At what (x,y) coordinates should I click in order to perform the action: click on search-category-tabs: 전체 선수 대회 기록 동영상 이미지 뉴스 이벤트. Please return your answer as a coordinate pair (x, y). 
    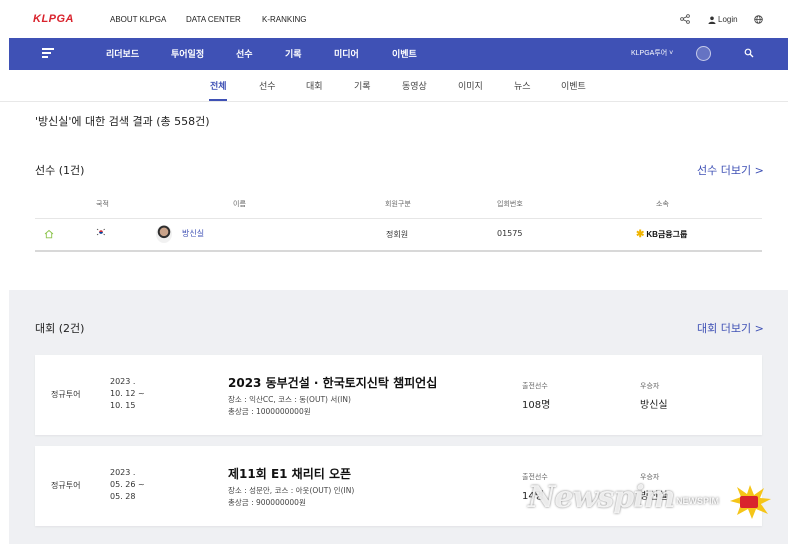
    Looking at the image, I should click on (394, 86).